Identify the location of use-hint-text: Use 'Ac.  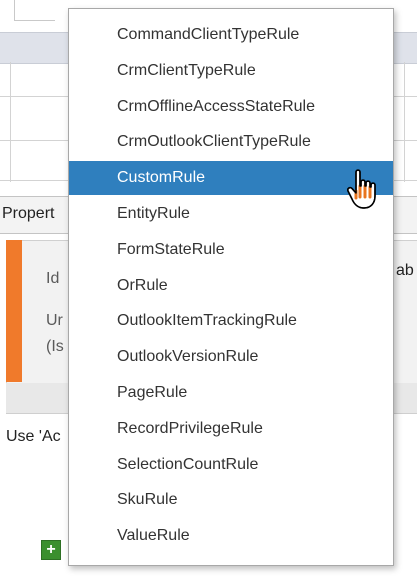
(33, 436).